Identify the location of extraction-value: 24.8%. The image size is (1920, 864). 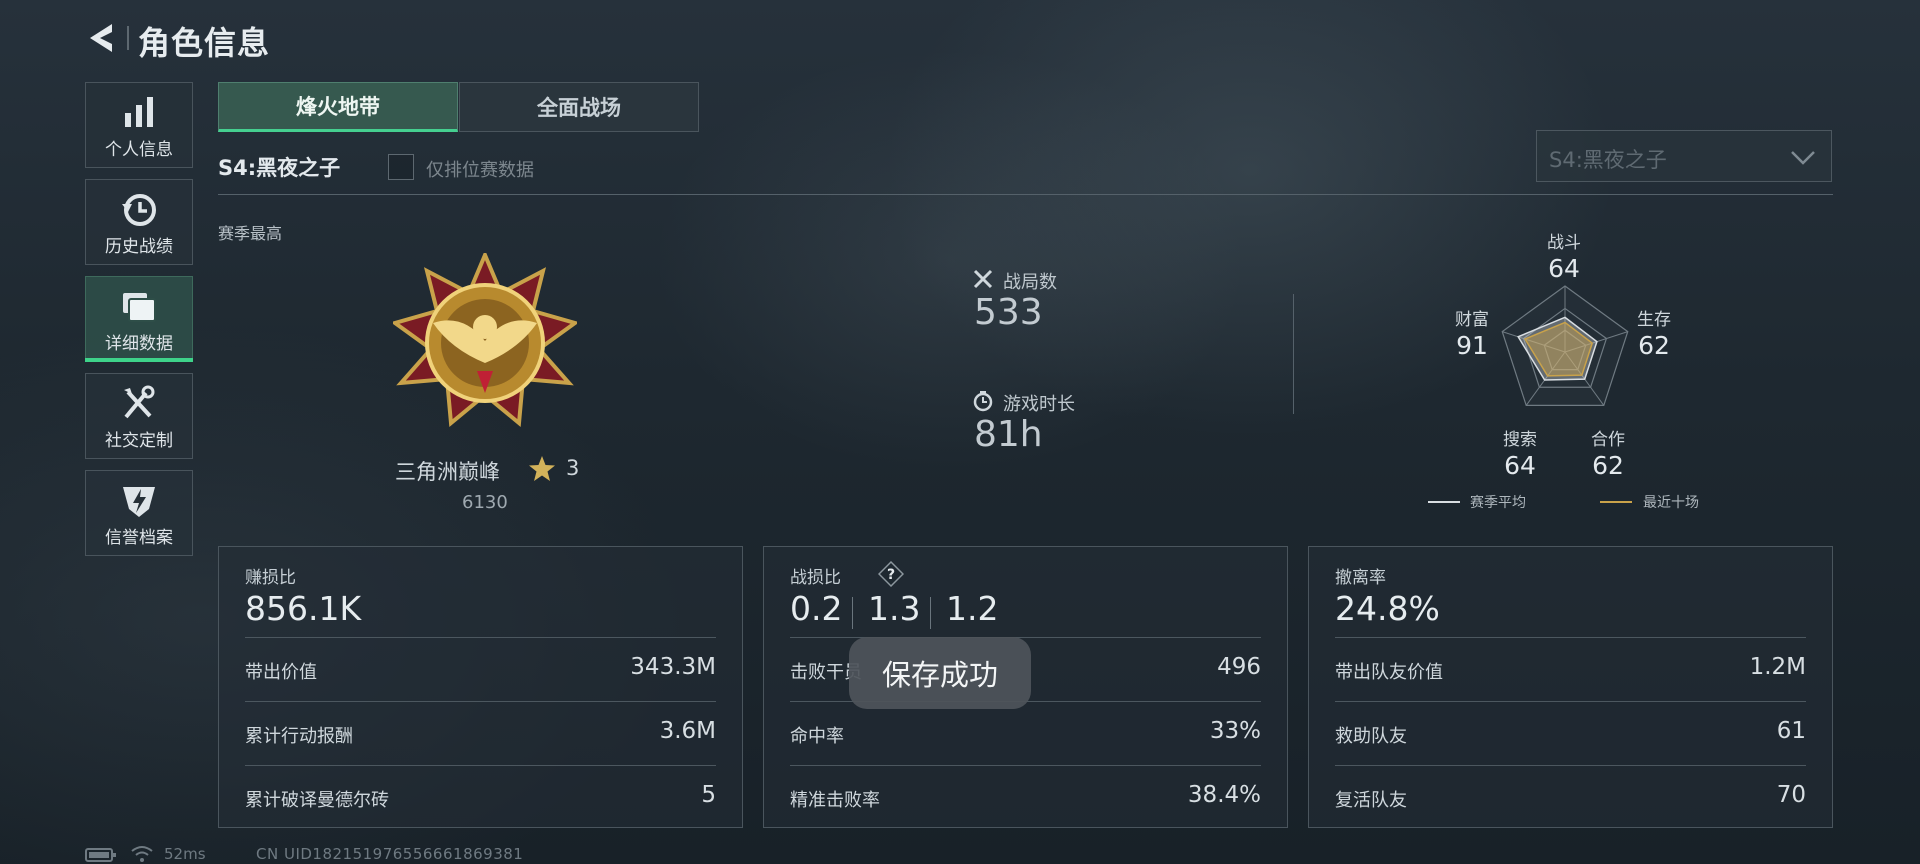
(1387, 608).